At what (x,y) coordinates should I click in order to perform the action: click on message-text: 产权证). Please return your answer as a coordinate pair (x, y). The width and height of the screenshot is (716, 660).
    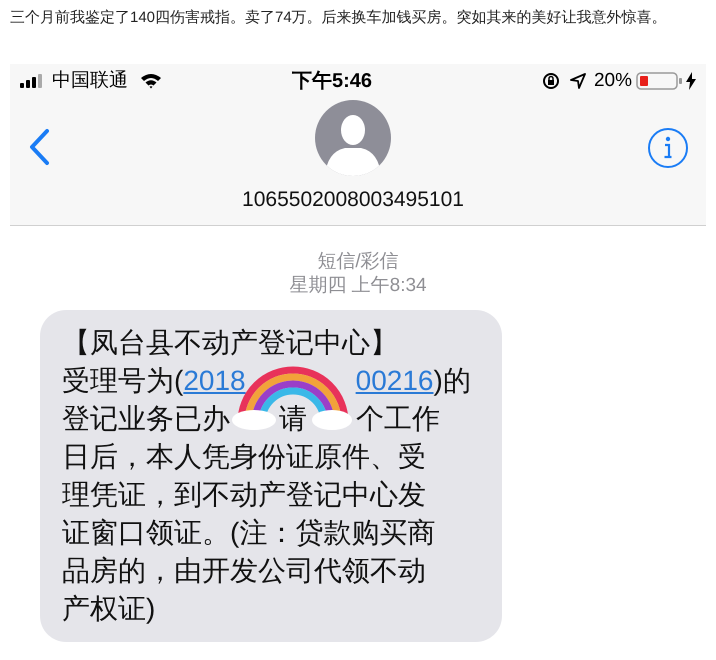
    Looking at the image, I should click on (109, 609).